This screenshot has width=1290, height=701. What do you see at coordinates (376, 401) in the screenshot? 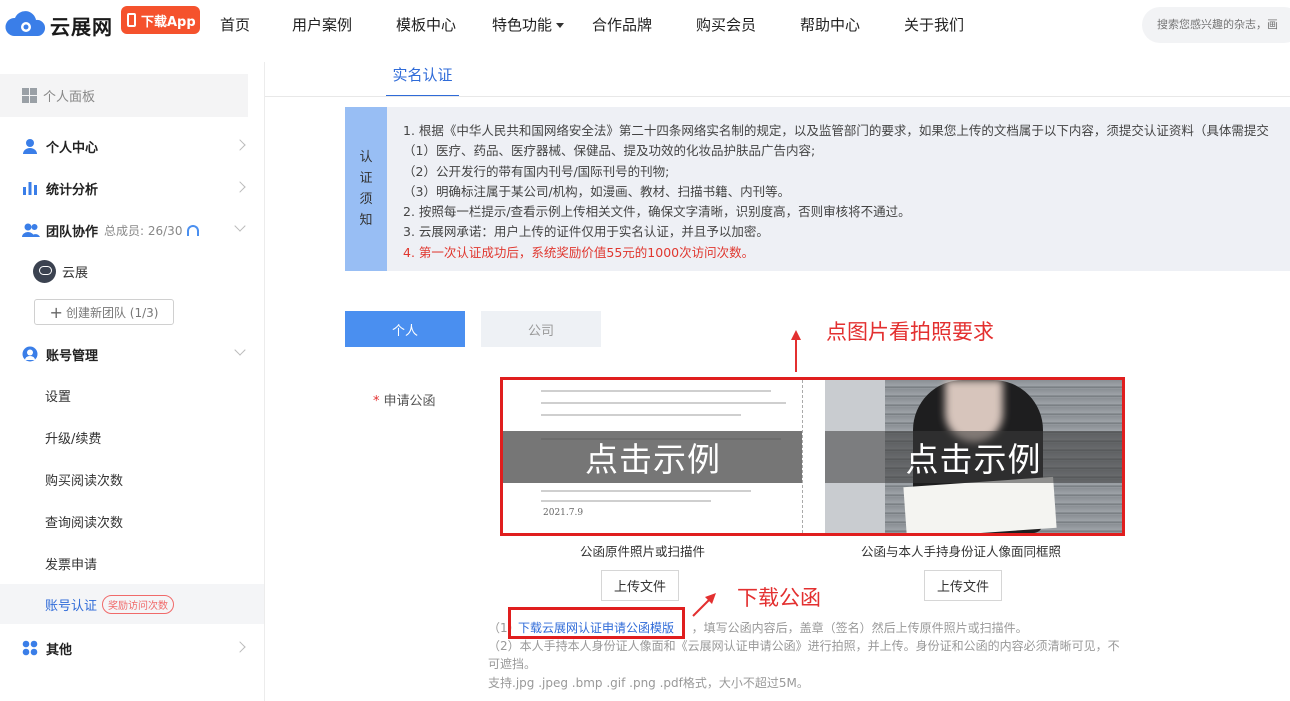
I see `required-asterisk: *` at bounding box center [376, 401].